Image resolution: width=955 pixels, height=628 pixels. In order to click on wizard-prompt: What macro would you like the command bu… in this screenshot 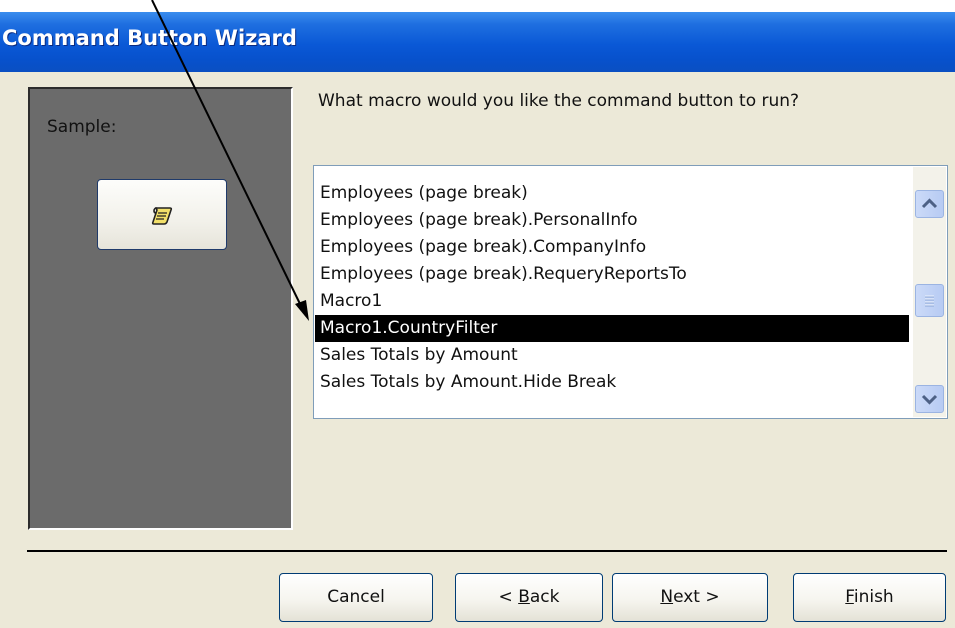, I will do `click(559, 101)`.